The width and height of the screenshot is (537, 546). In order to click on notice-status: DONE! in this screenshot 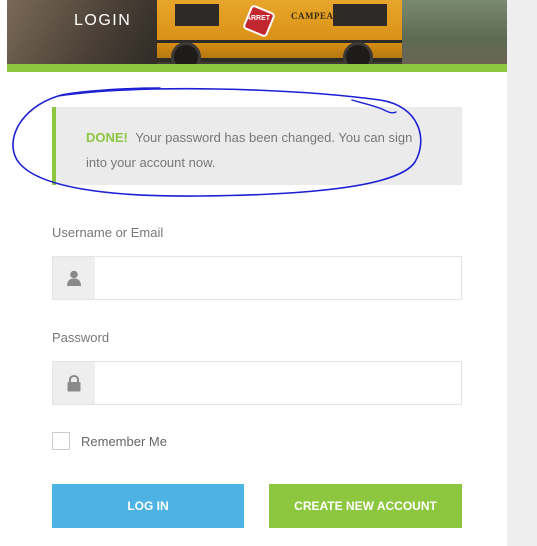, I will do `click(107, 137)`.